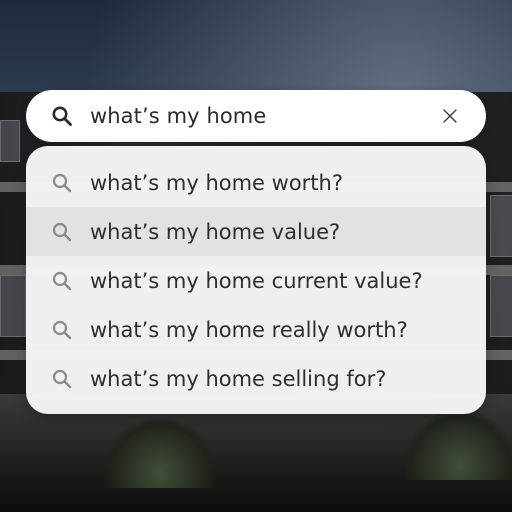 Image resolution: width=512 pixels, height=512 pixels. What do you see at coordinates (216, 182) in the screenshot?
I see `suggestion-label: what’s my home worth?` at bounding box center [216, 182].